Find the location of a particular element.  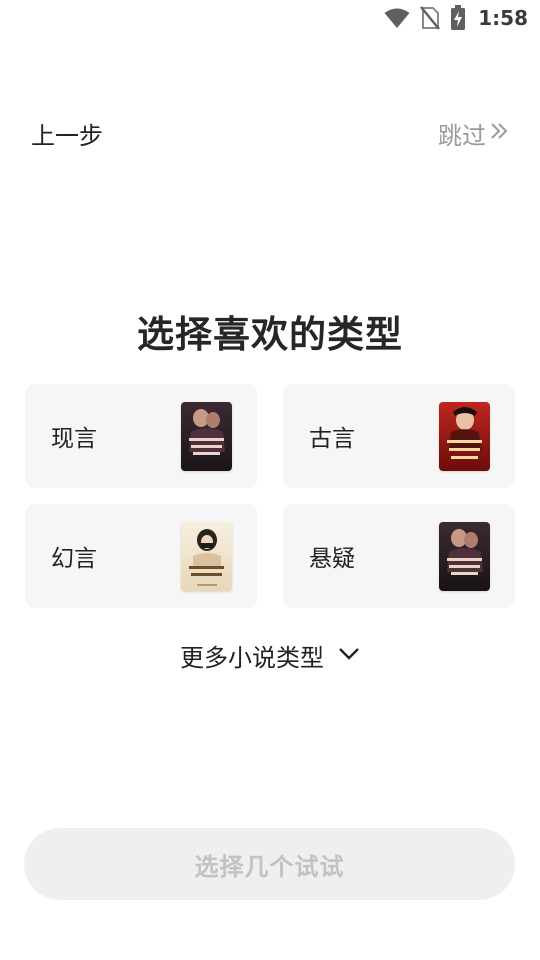

skip-button: 跳过 is located at coordinates (474, 133).